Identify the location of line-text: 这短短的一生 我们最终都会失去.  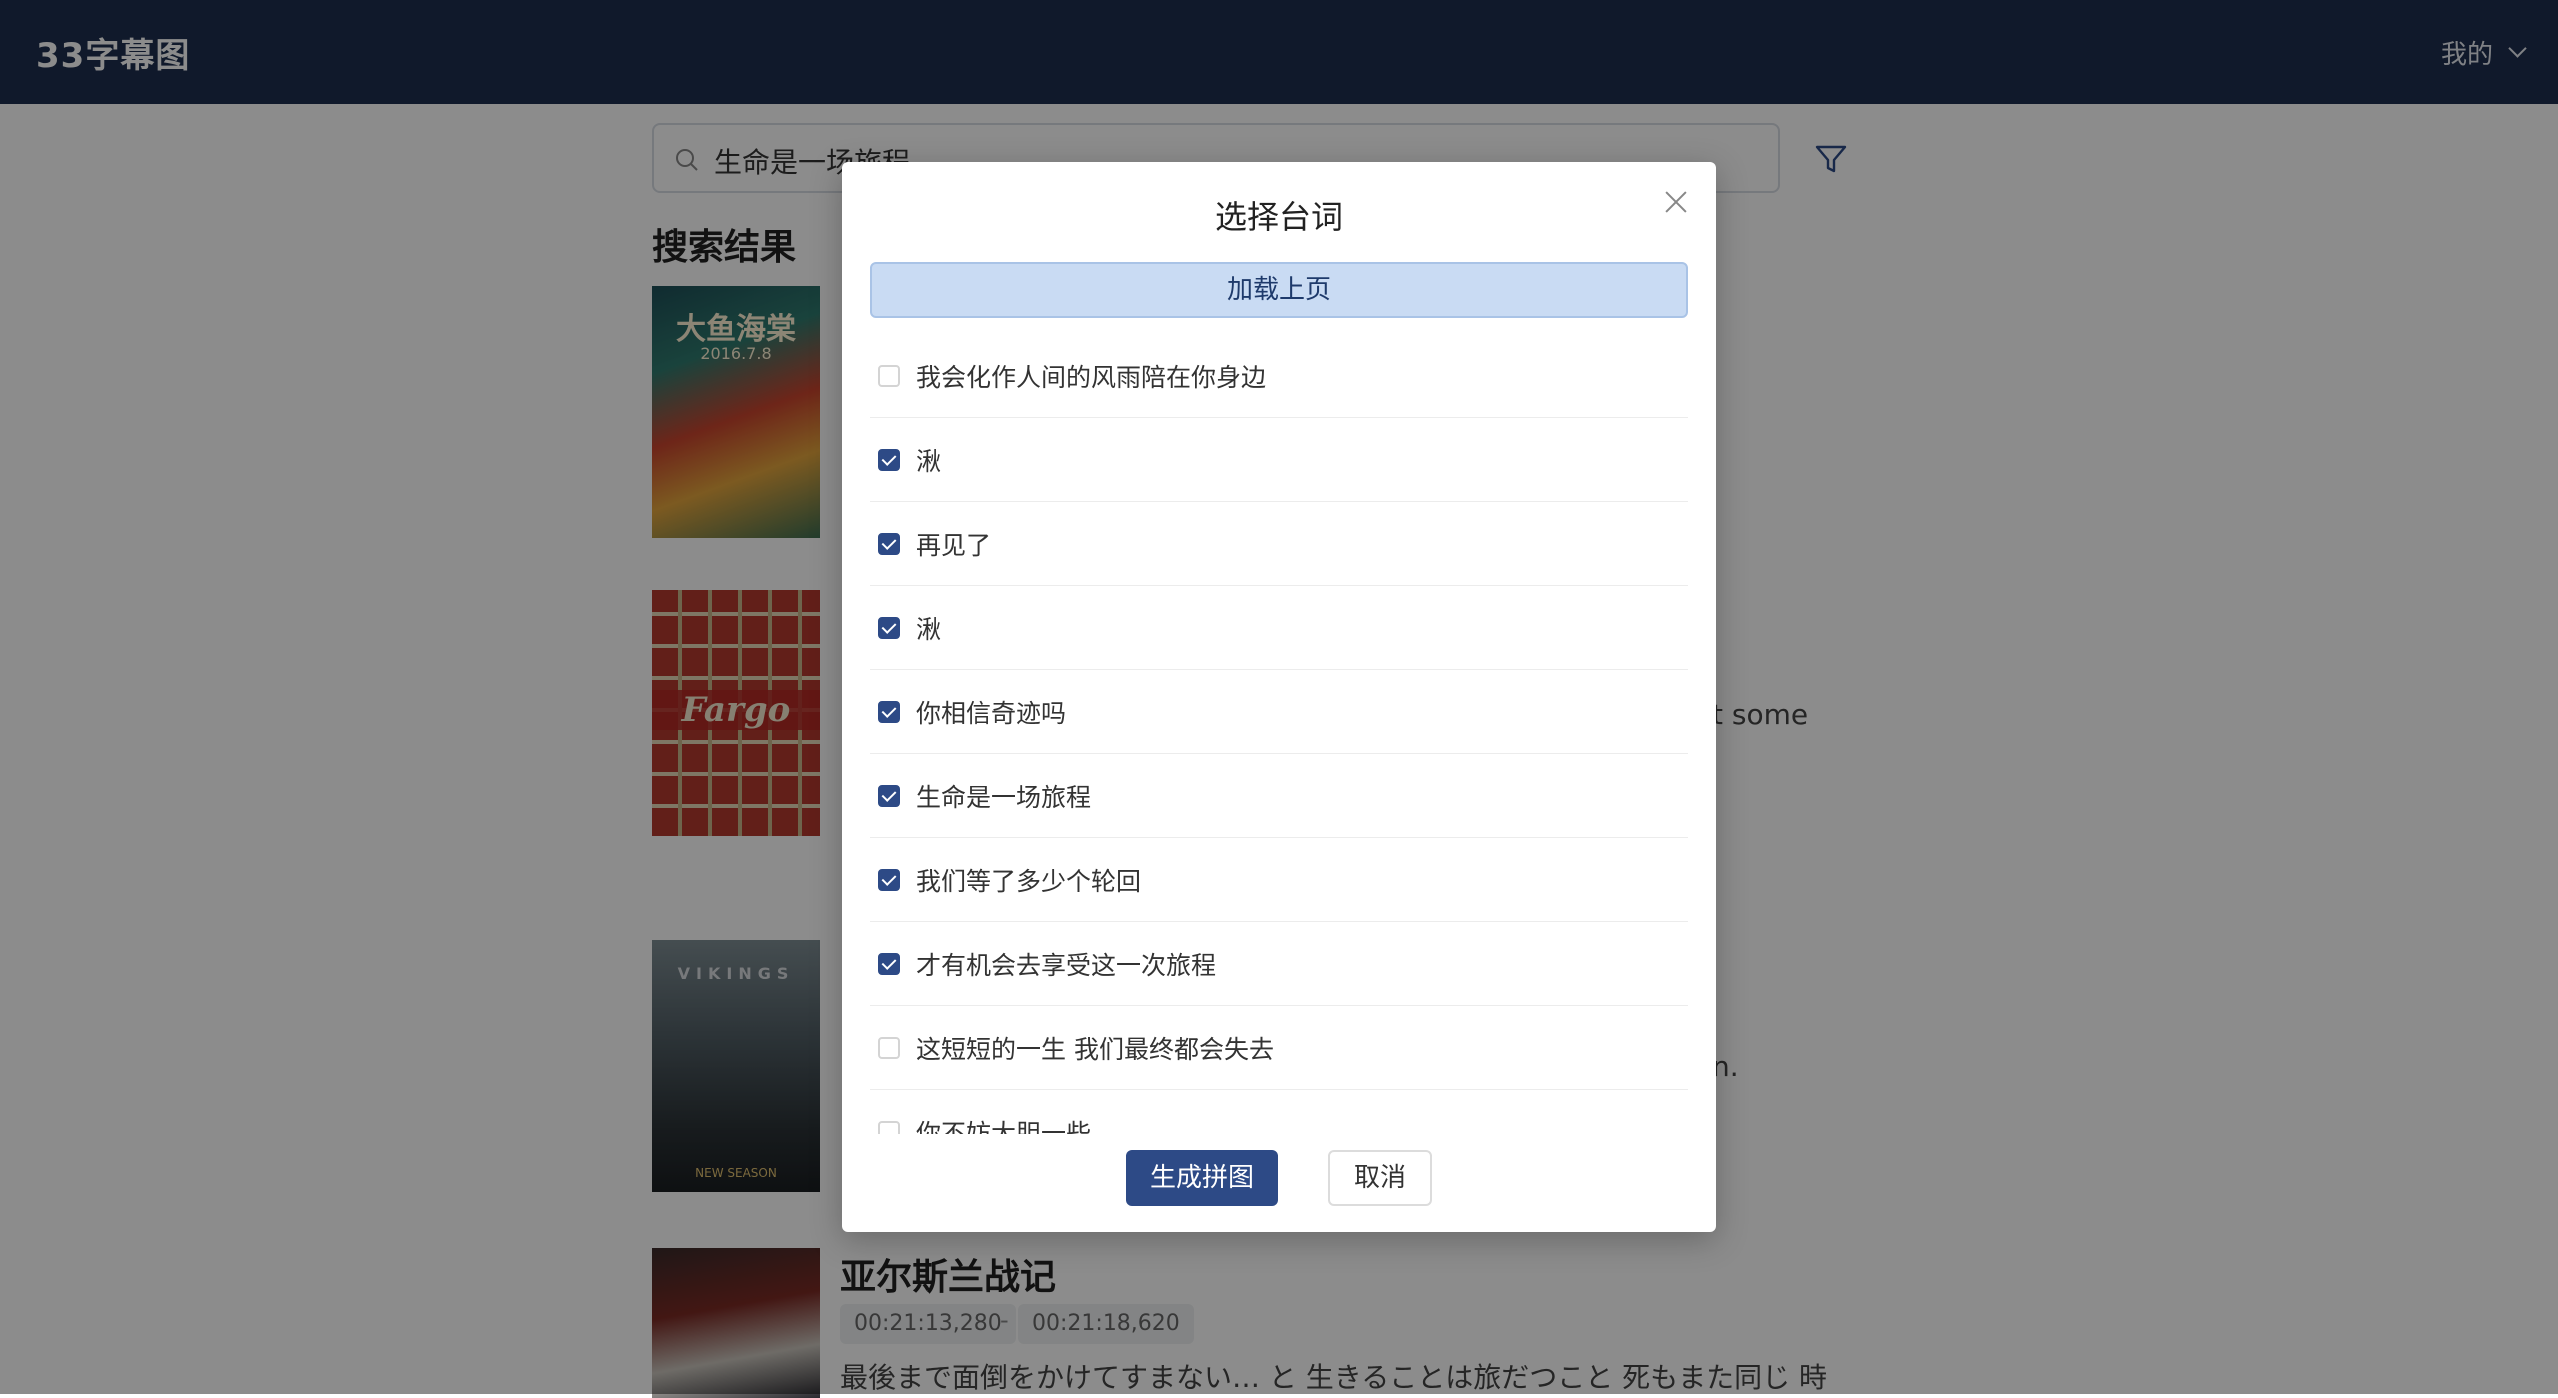
(1095, 1049).